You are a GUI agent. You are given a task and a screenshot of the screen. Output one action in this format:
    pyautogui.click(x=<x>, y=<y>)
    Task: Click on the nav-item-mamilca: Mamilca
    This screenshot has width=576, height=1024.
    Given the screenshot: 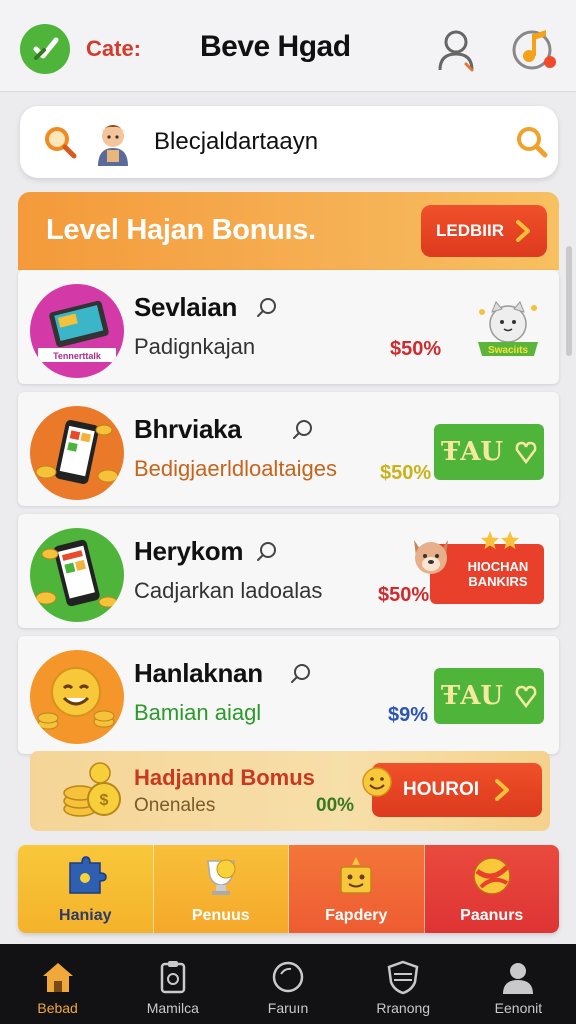 What is the action you would take?
    pyautogui.click(x=172, y=984)
    